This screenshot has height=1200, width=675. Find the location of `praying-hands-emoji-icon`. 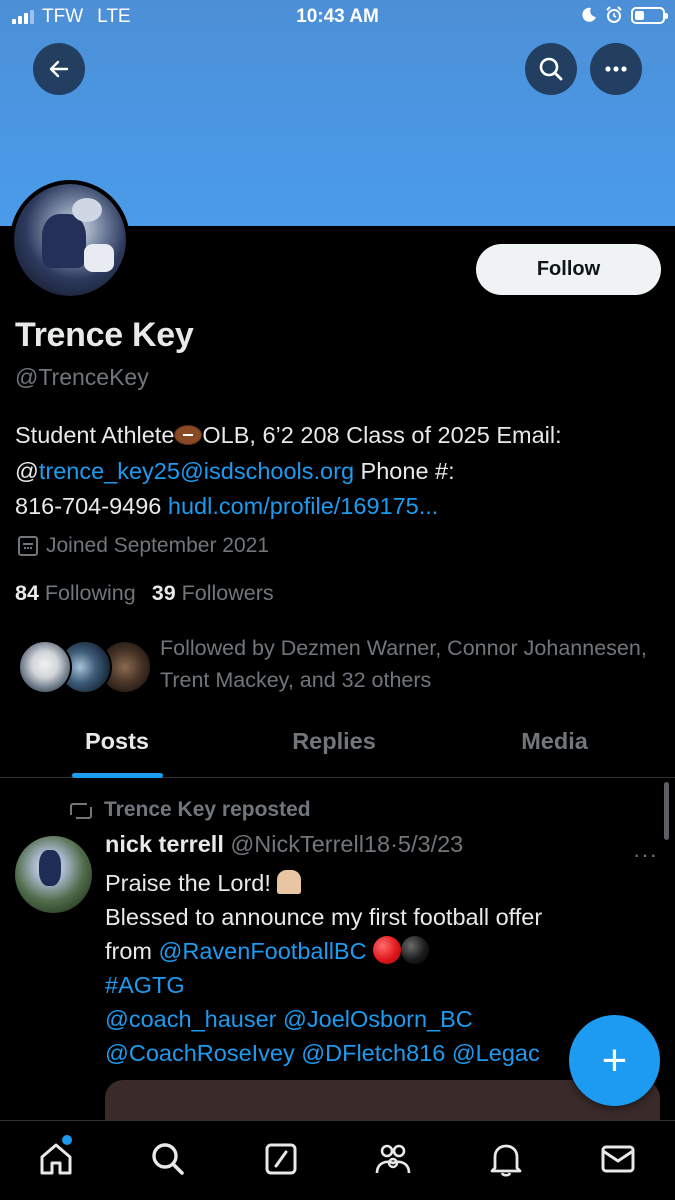

praying-hands-emoji-icon is located at coordinates (289, 882).